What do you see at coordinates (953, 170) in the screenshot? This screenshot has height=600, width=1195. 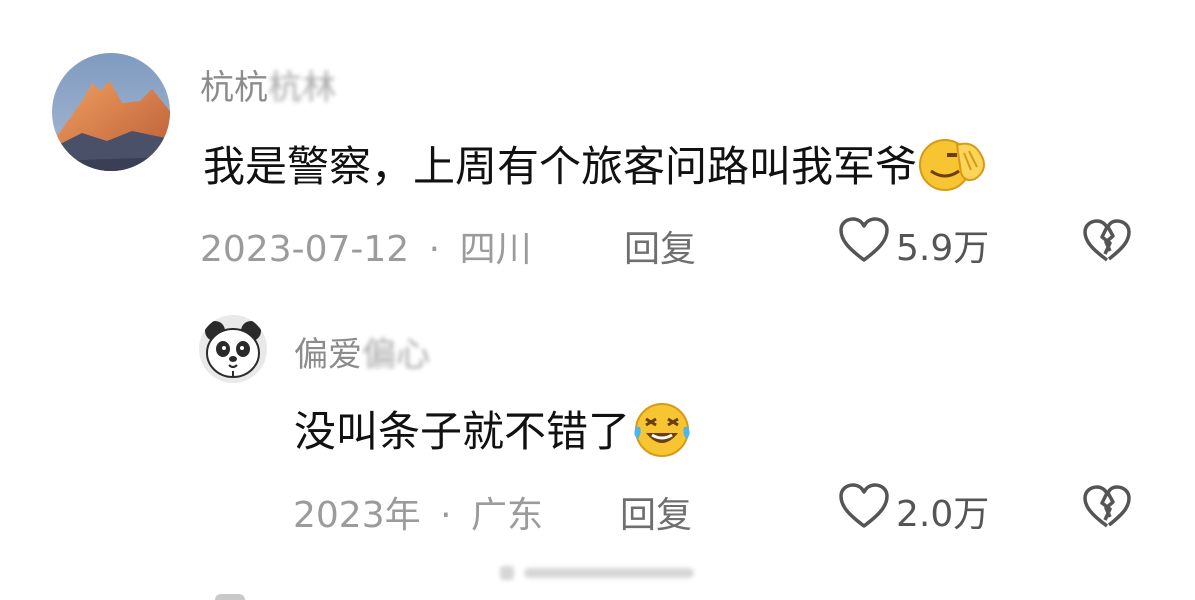 I see `face-palm-emoji` at bounding box center [953, 170].